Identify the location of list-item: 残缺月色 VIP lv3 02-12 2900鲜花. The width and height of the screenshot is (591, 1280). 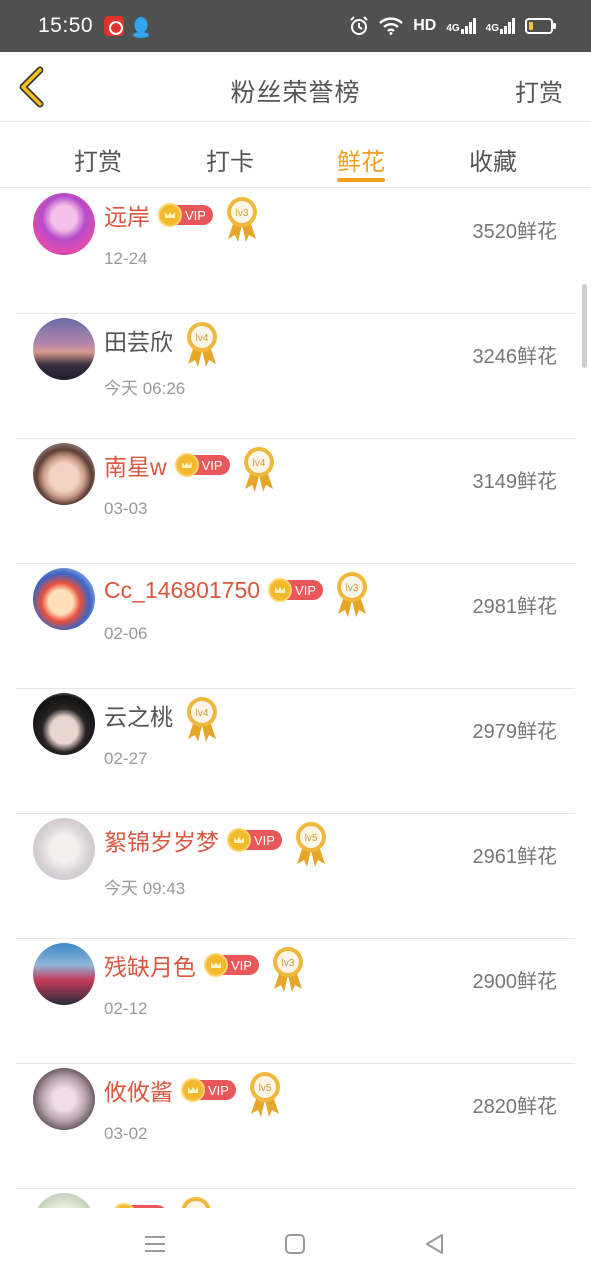
(295, 1001).